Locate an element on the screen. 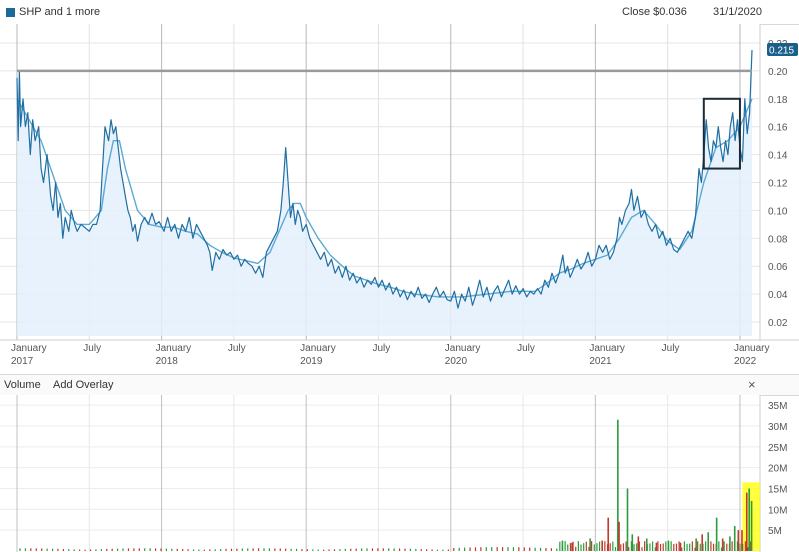  volume-tick-label: 5M is located at coordinates (775, 531).